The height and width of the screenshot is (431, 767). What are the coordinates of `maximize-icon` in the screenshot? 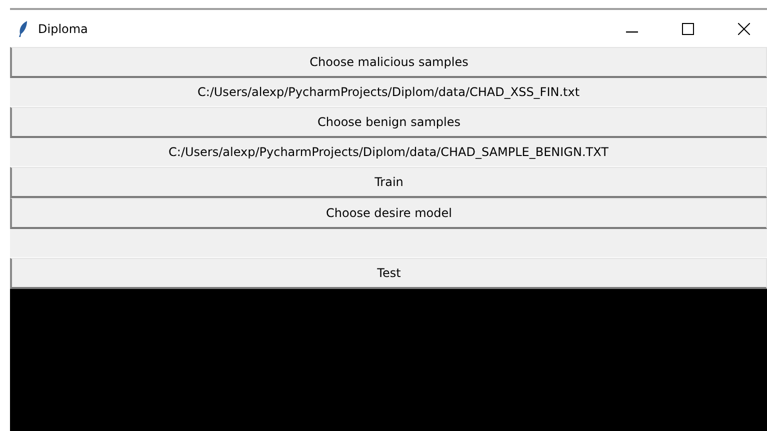 It's located at (688, 28).